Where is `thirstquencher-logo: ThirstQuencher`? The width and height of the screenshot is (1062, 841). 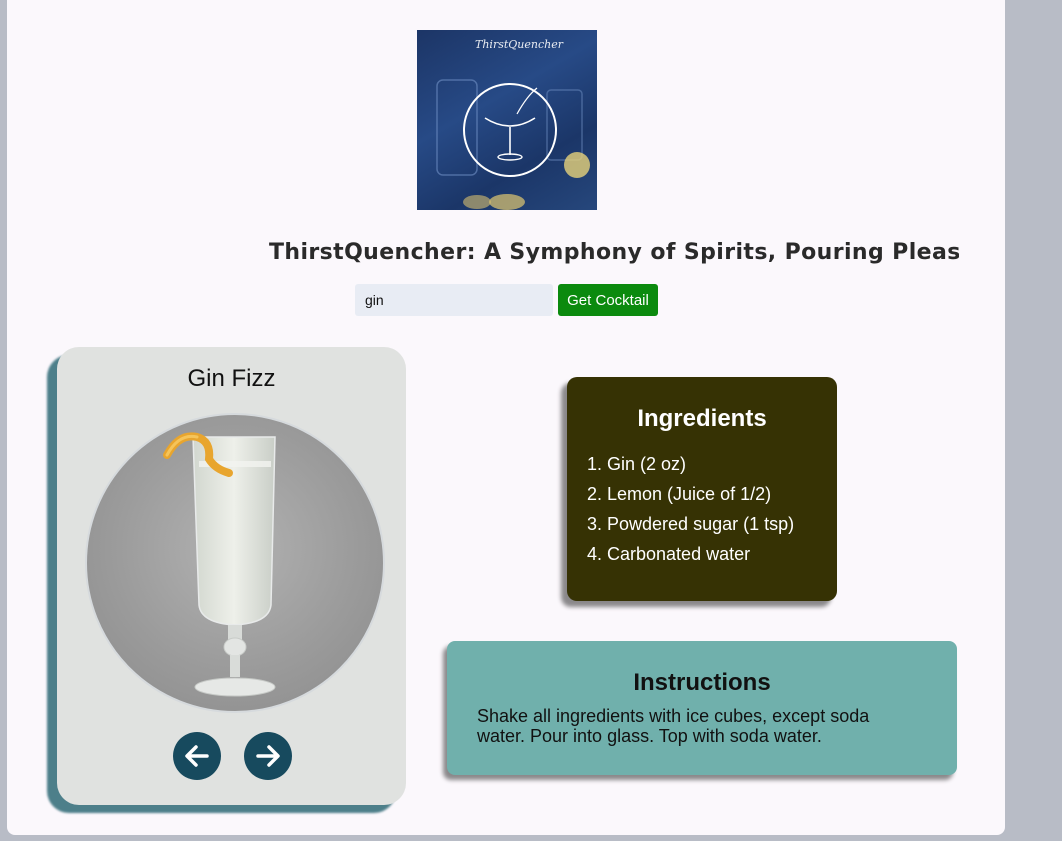
thirstquencher-logo: ThirstQuencher is located at coordinates (507, 120).